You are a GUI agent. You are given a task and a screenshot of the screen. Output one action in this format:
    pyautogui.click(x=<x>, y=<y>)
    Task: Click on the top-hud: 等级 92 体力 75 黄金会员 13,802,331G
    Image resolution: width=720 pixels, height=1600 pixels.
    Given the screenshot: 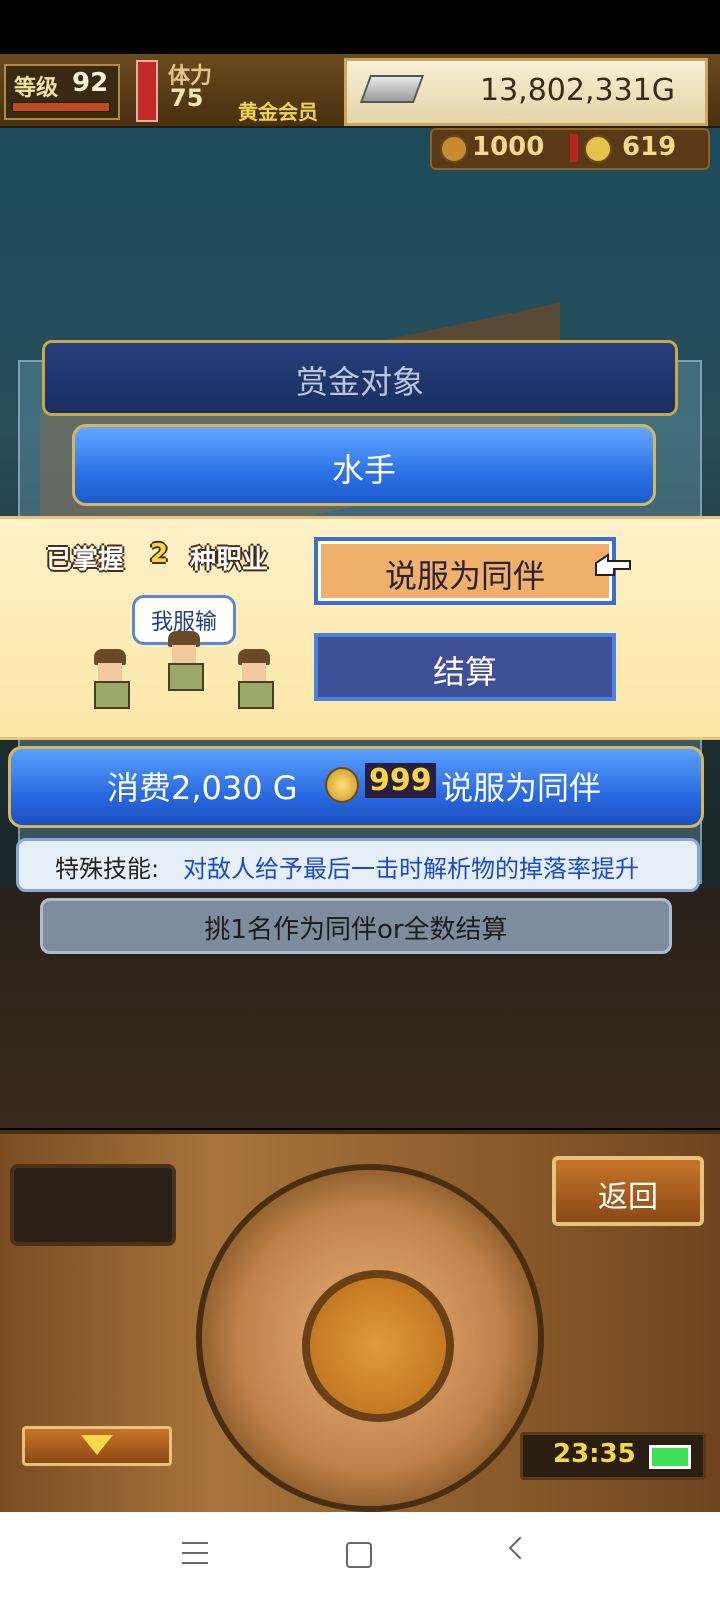 What is the action you would take?
    pyautogui.click(x=360, y=91)
    